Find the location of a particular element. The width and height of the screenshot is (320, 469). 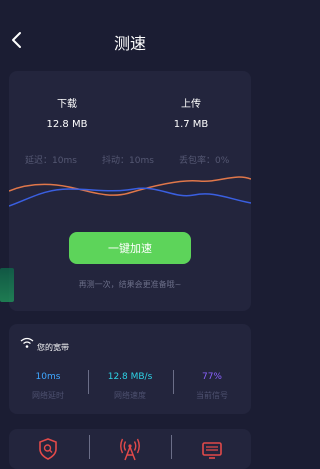

download-stat: 下载 12.8 MB is located at coordinates (67, 112).